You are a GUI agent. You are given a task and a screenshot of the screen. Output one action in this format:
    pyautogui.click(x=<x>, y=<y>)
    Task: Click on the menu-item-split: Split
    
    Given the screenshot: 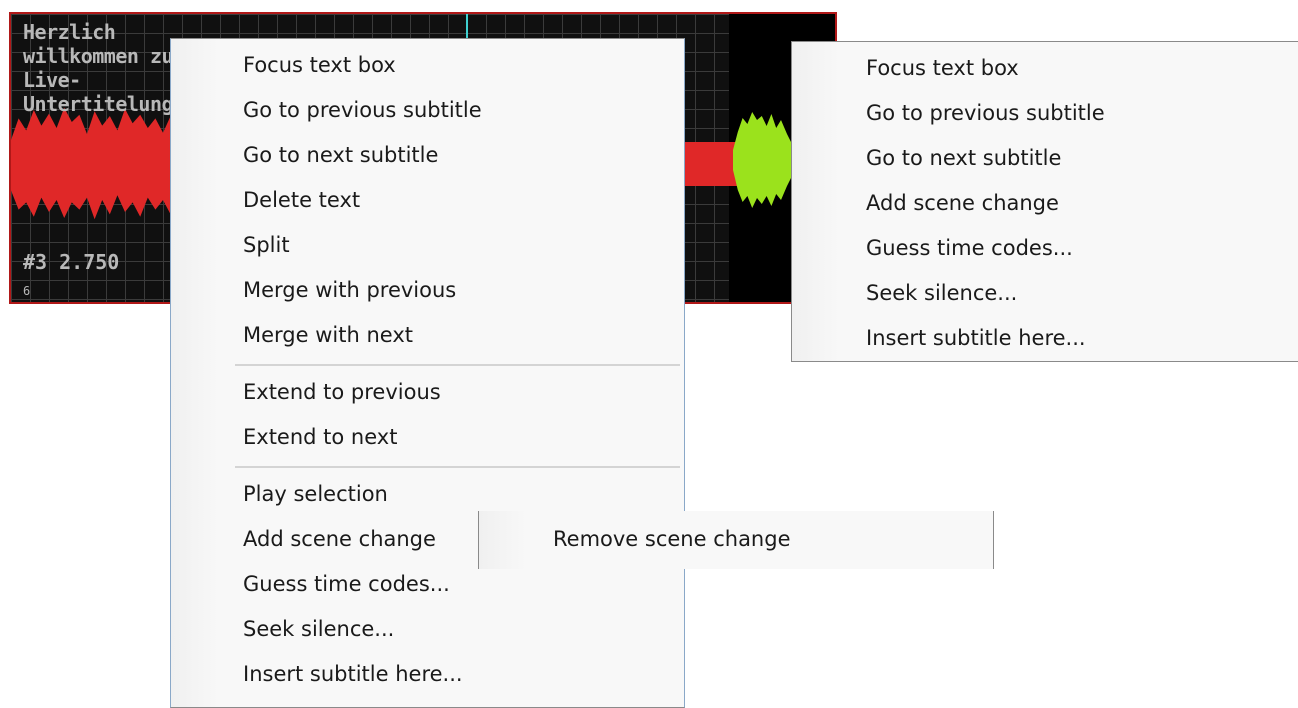 What is the action you would take?
    pyautogui.click(x=427, y=245)
    